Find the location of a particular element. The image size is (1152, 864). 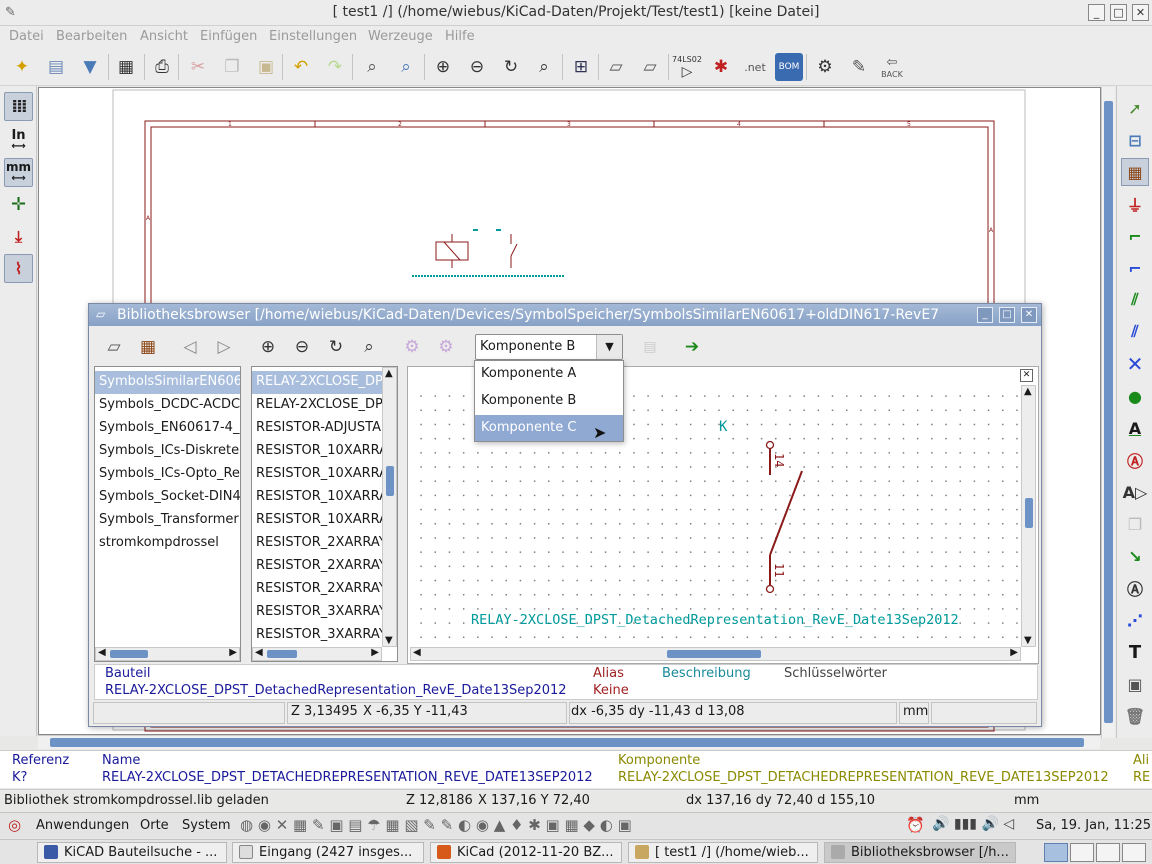

dropdown-option-a: Komponente A is located at coordinates (549, 374).